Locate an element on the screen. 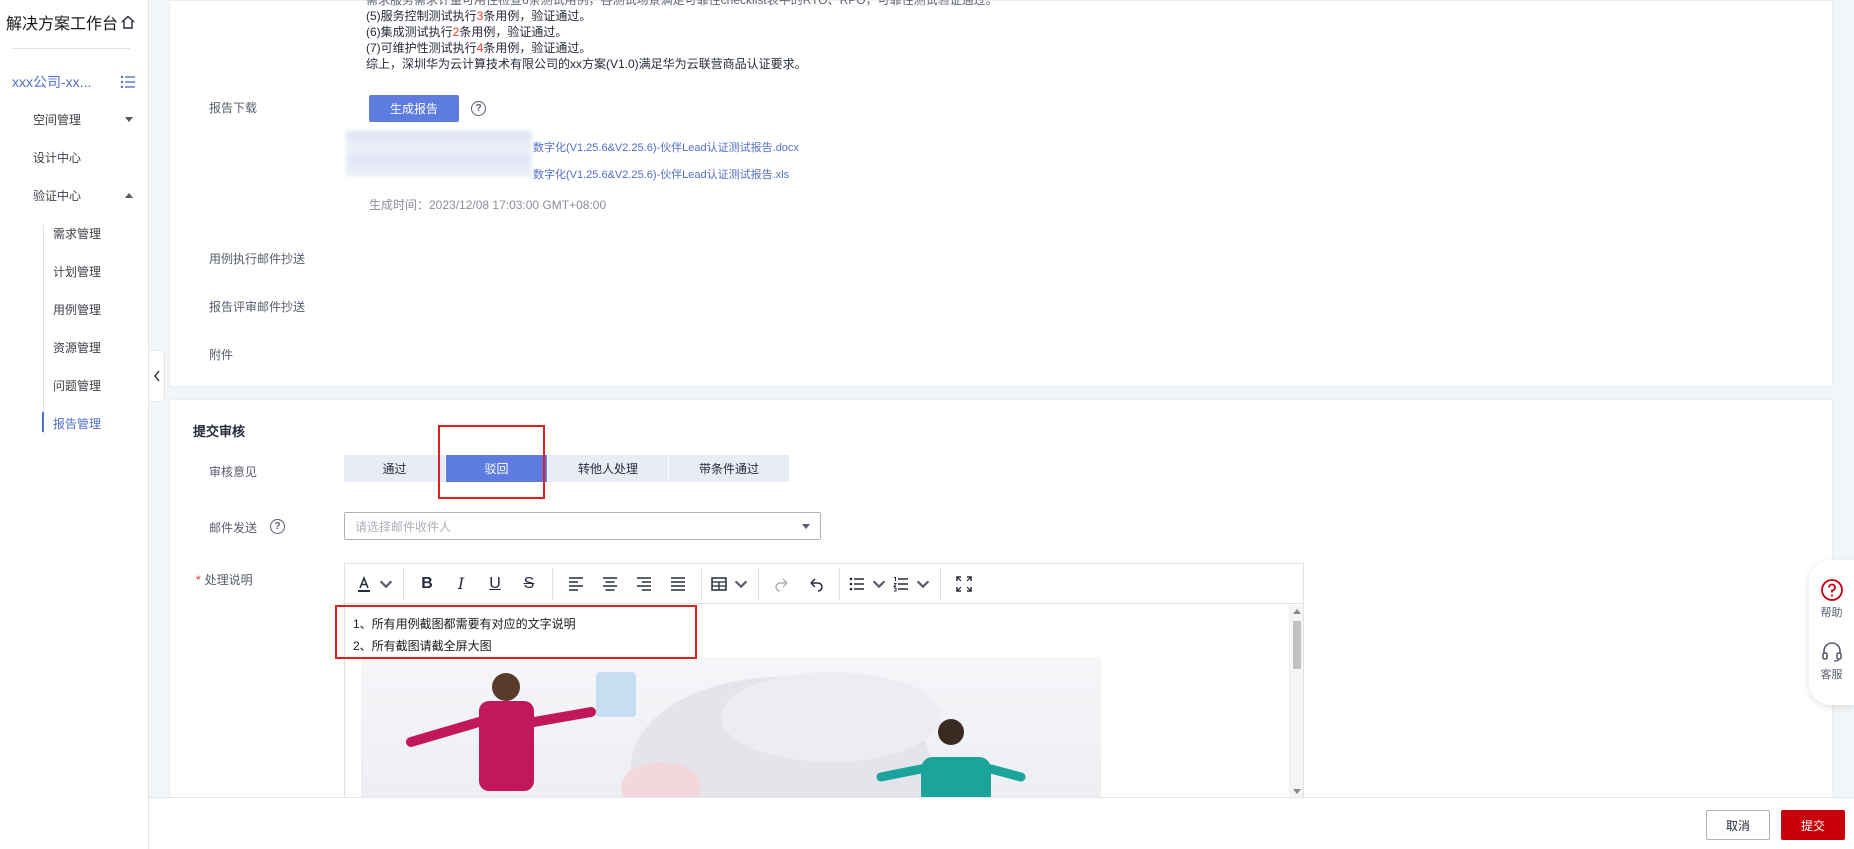 Image resolution: width=1854 pixels, height=849 pixels. chevron-up-icon is located at coordinates (129, 195).